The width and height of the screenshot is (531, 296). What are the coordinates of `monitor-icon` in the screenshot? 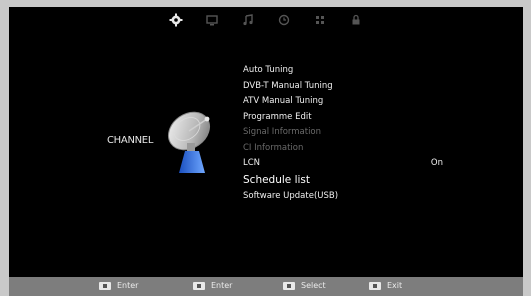 It's located at (212, 20).